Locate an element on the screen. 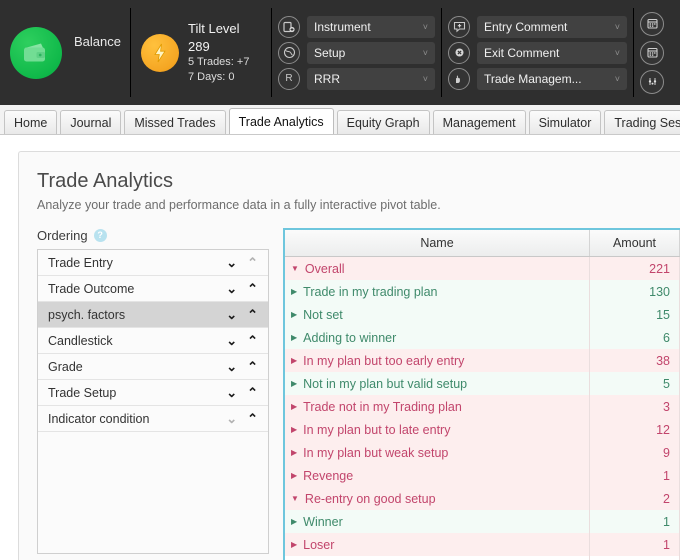 This screenshot has height=560, width=680. row-amount: 130 is located at coordinates (635, 291).